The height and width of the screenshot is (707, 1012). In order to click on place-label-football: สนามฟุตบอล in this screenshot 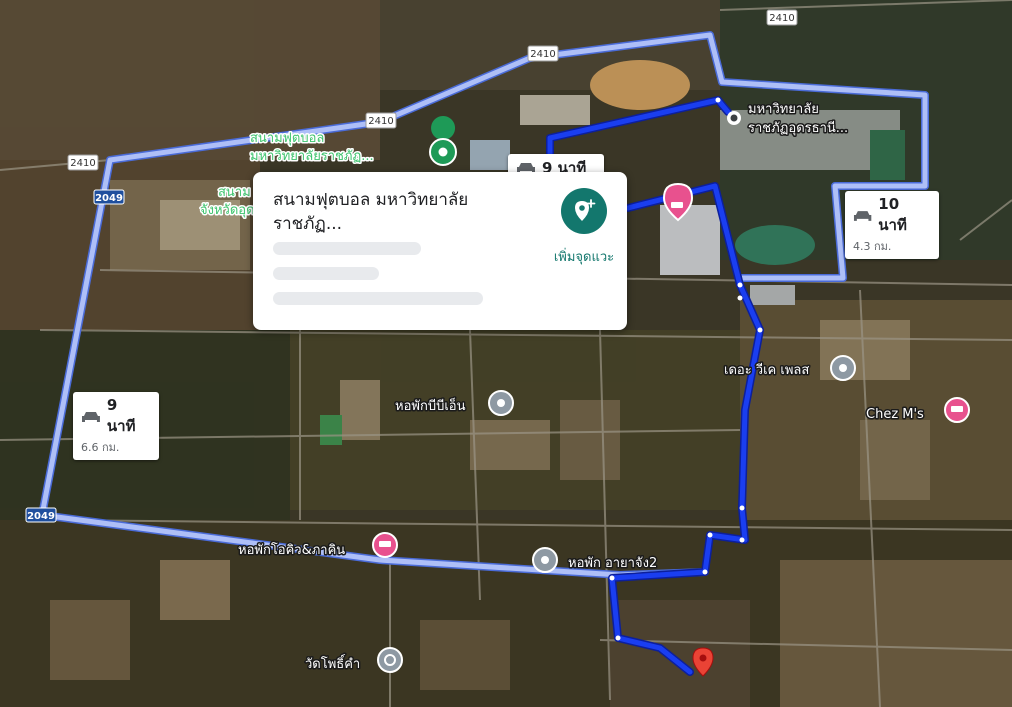, I will do `click(287, 139)`.